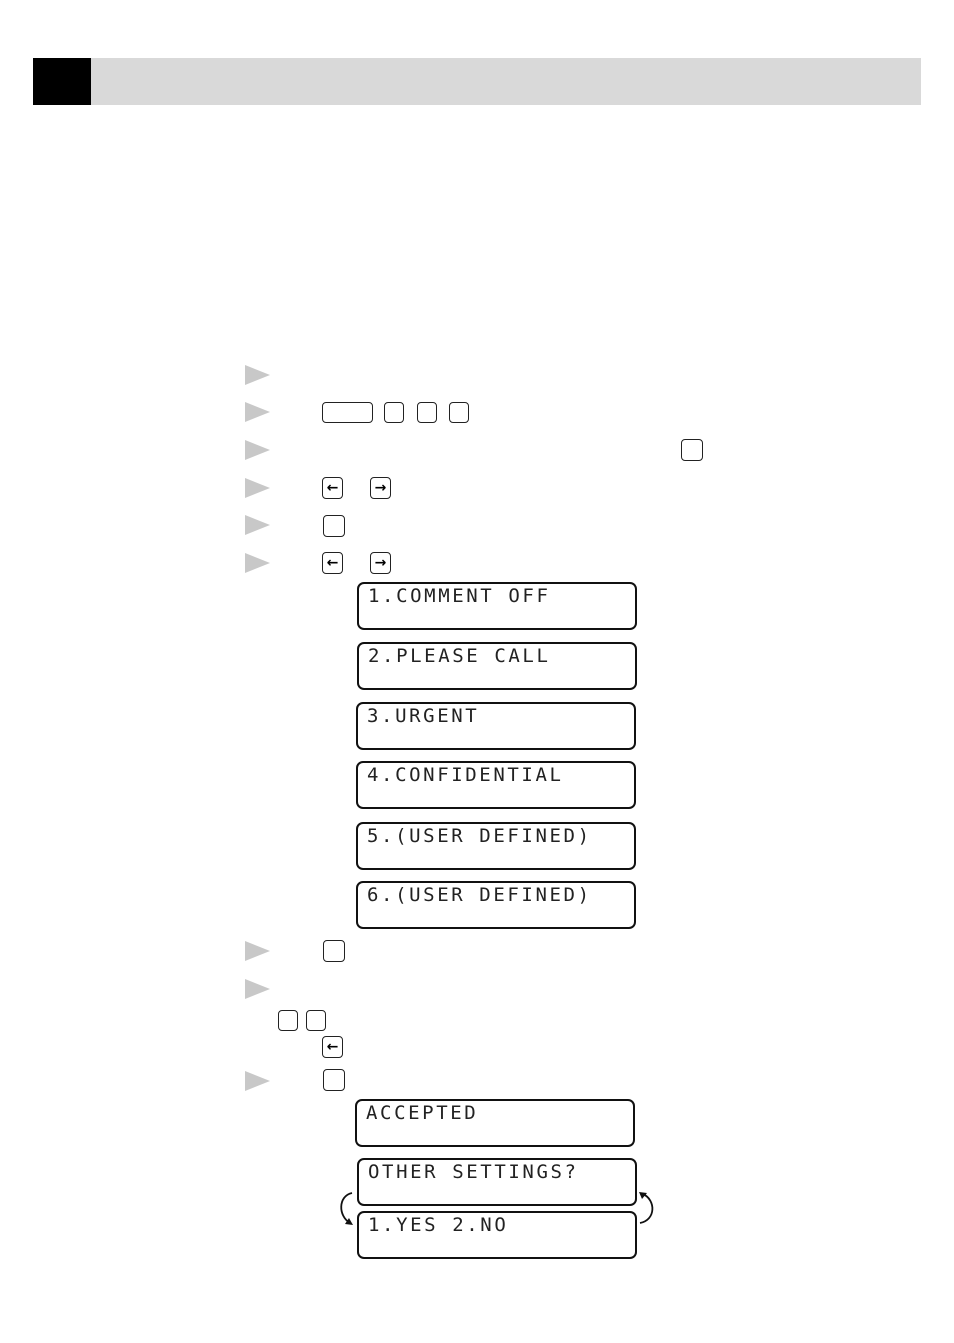 Image resolution: width=954 pixels, height=1343 pixels. What do you see at coordinates (257, 563) in the screenshot?
I see `step-6-bullet-icon` at bounding box center [257, 563].